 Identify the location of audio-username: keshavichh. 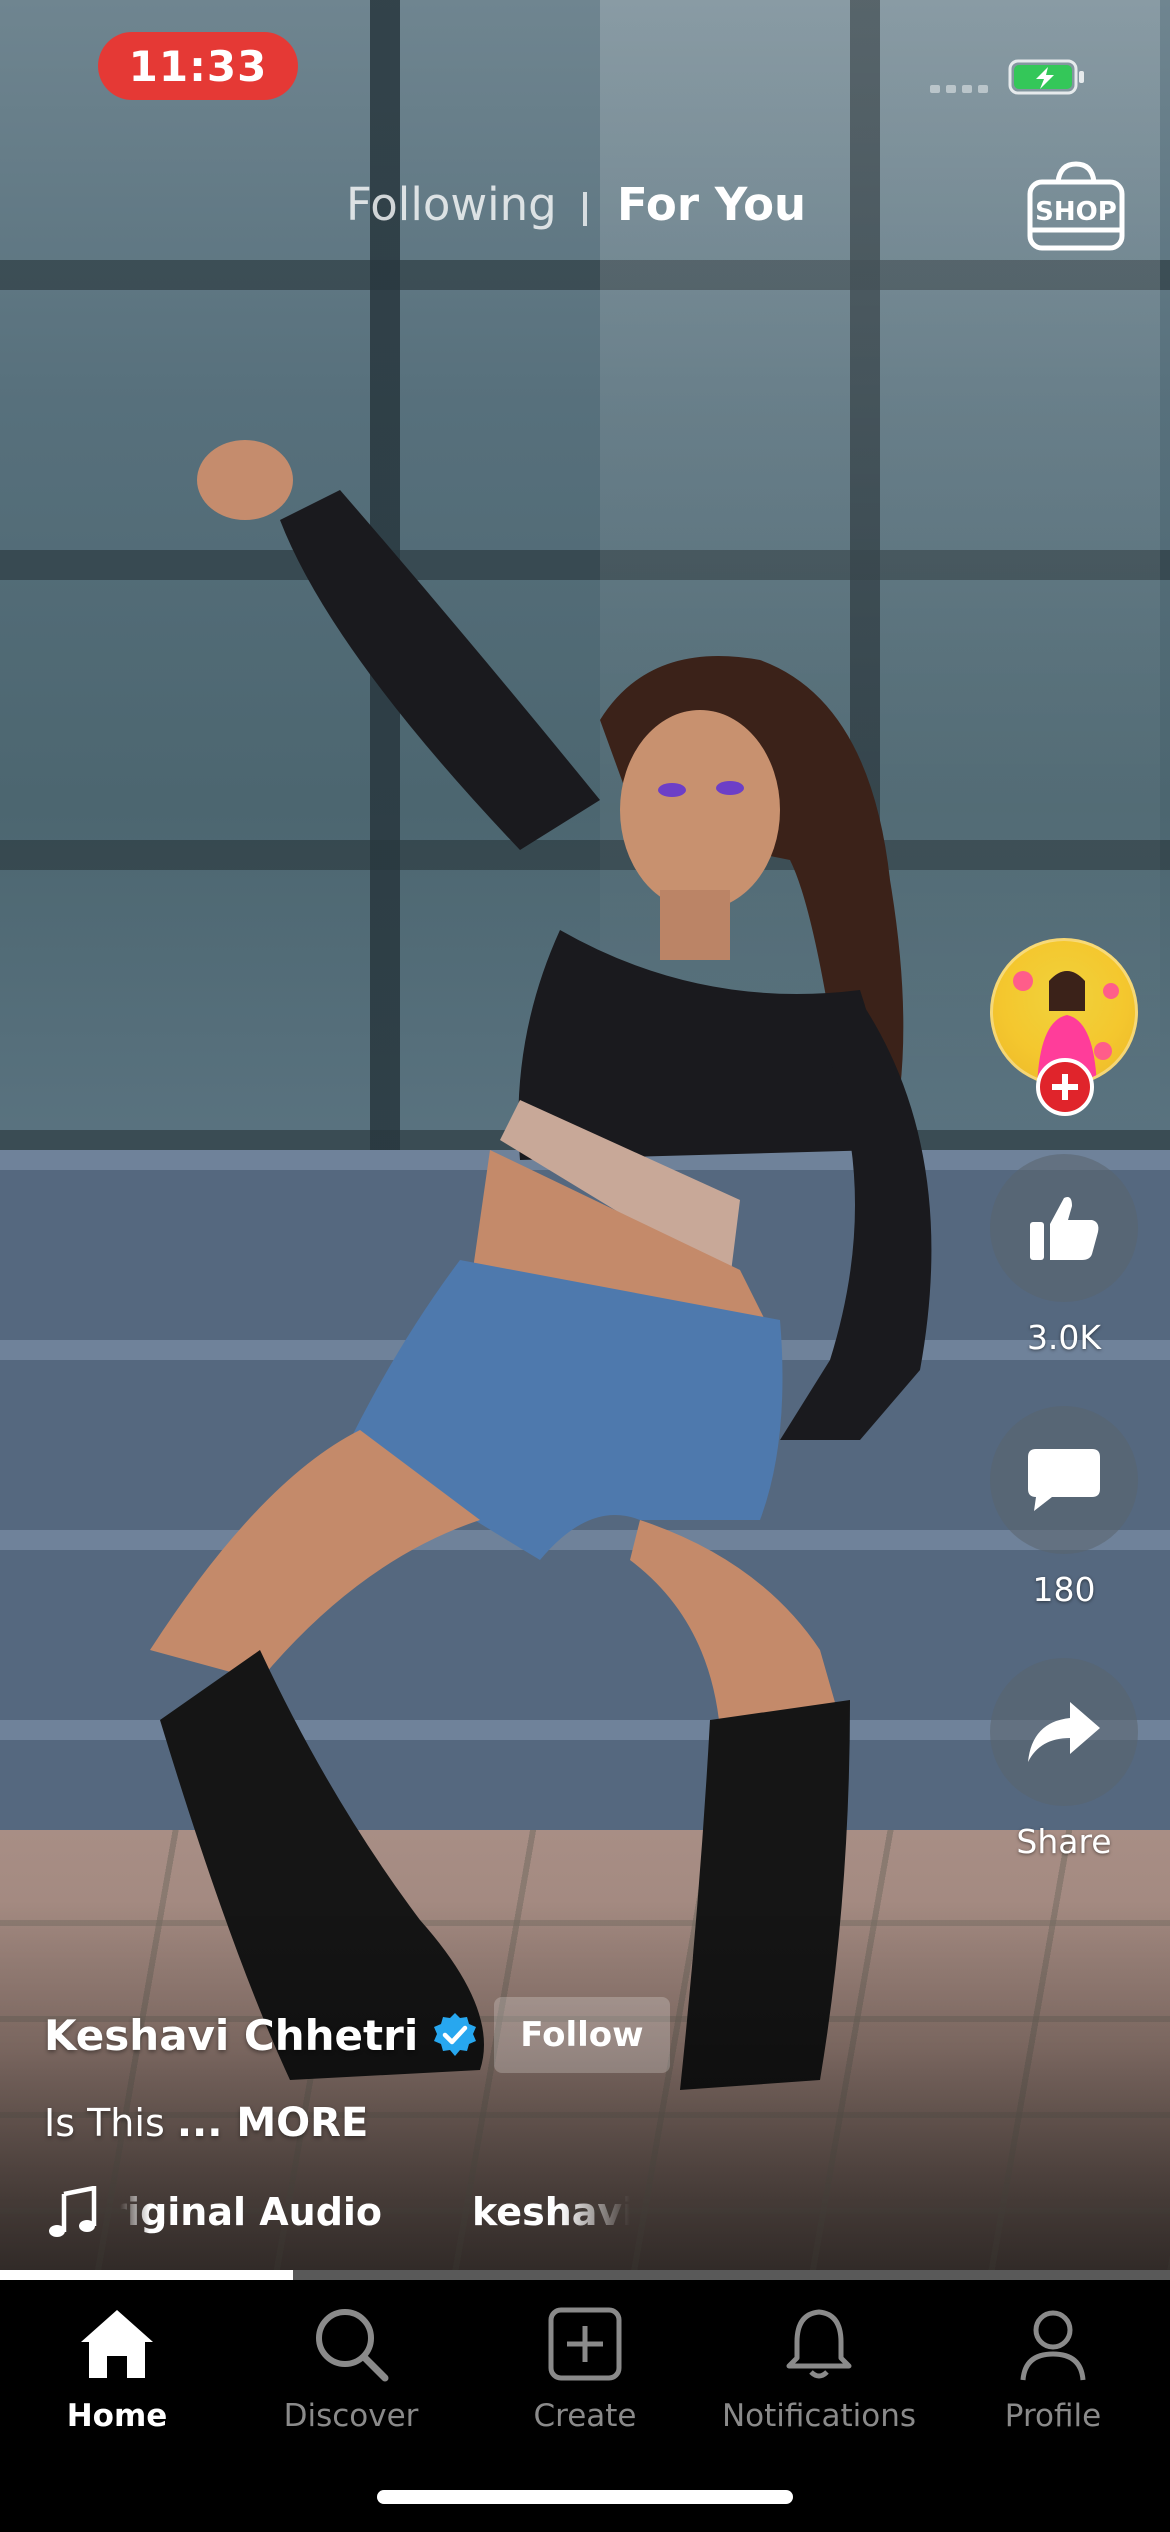
(551, 2212).